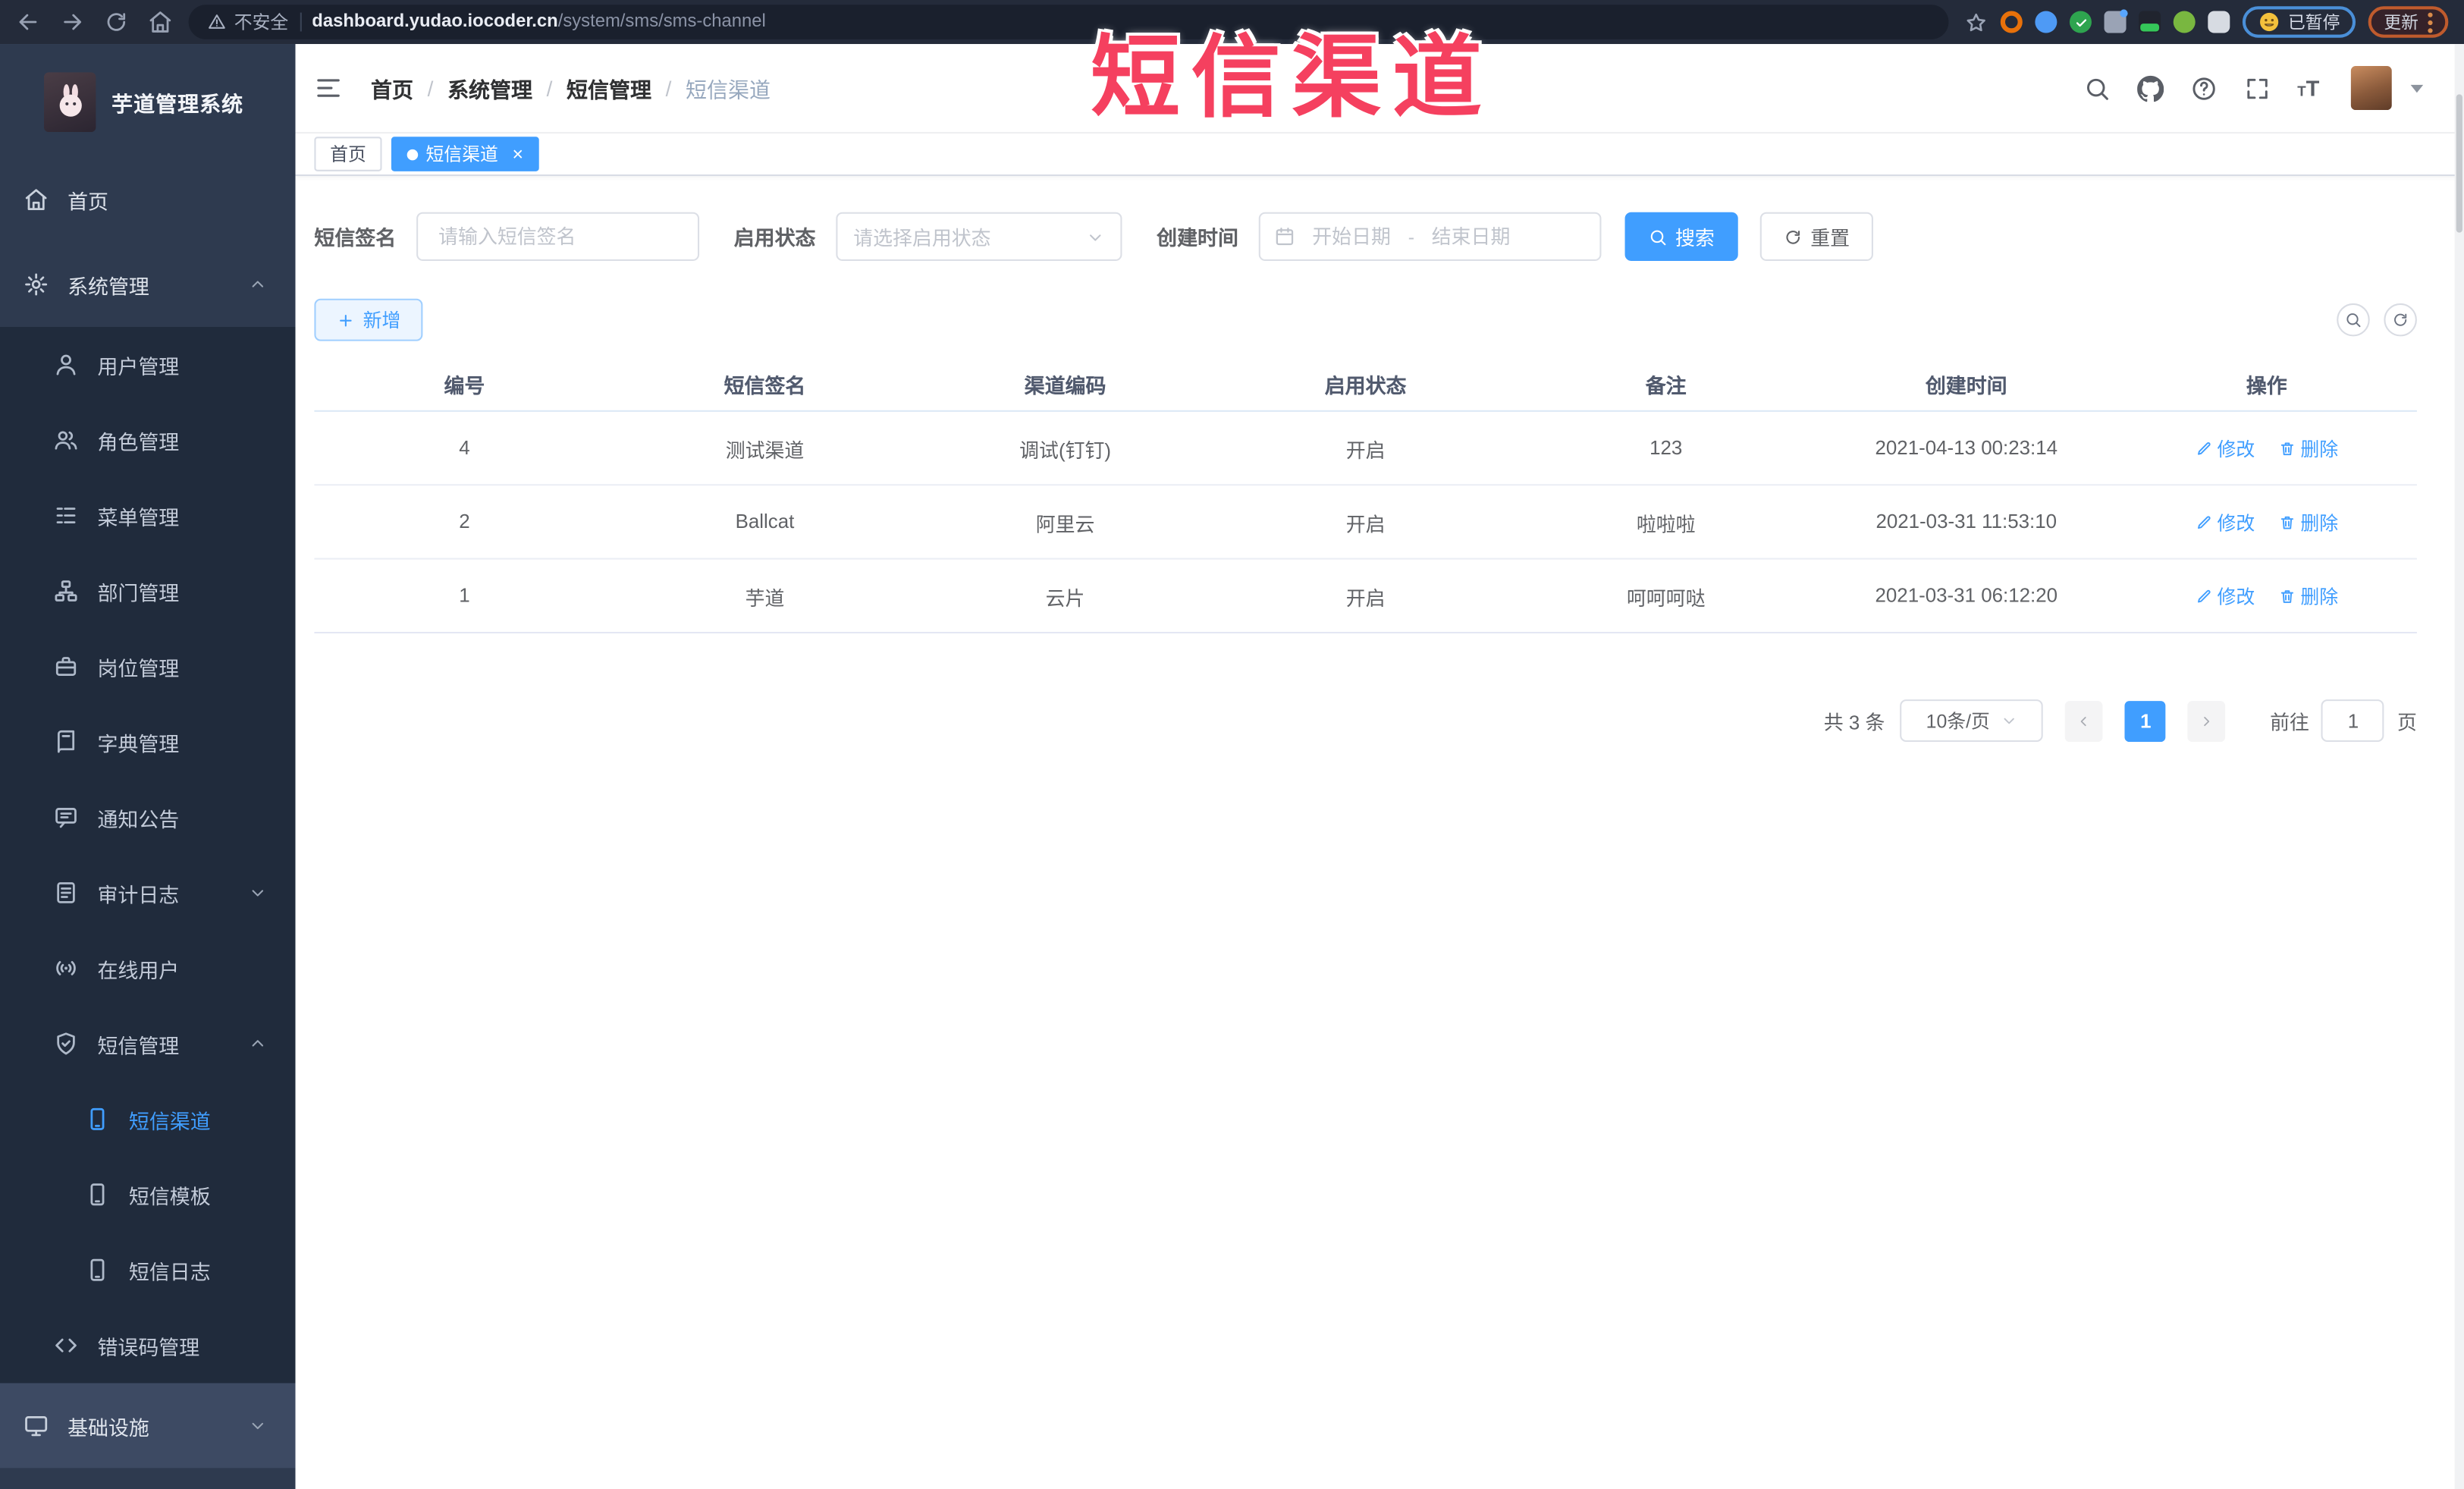 This screenshot has width=2464, height=1489. What do you see at coordinates (2371, 88) in the screenshot?
I see `avatar` at bounding box center [2371, 88].